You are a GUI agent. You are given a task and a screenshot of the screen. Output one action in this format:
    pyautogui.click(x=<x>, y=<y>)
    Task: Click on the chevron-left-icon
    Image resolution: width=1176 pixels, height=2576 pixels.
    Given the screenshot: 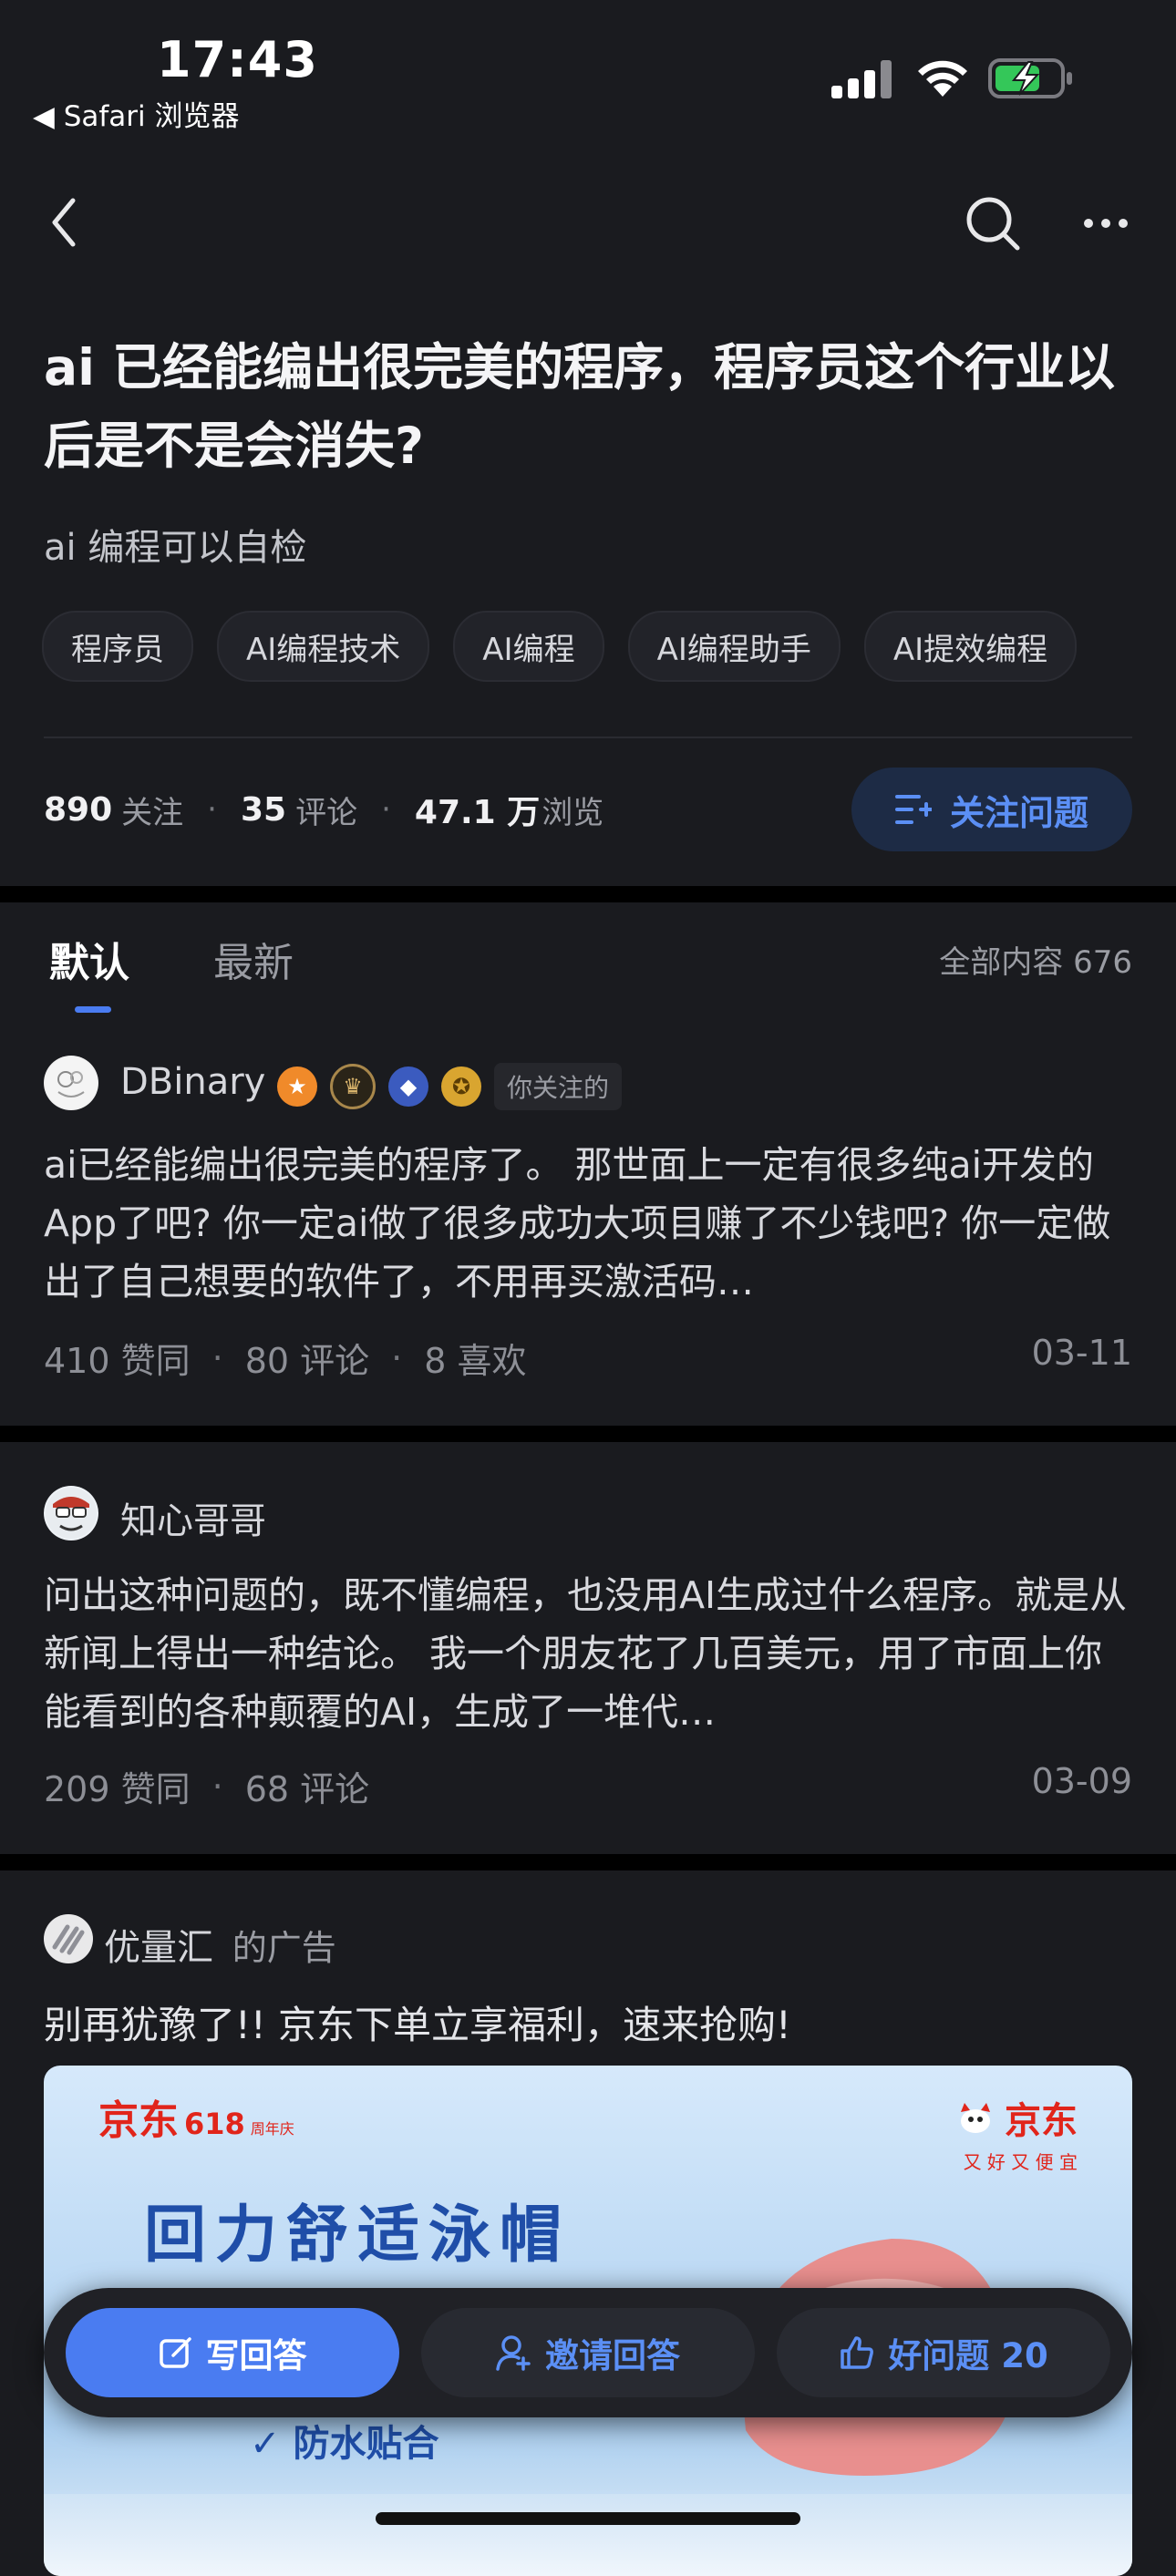 What is the action you would take?
    pyautogui.click(x=64, y=222)
    